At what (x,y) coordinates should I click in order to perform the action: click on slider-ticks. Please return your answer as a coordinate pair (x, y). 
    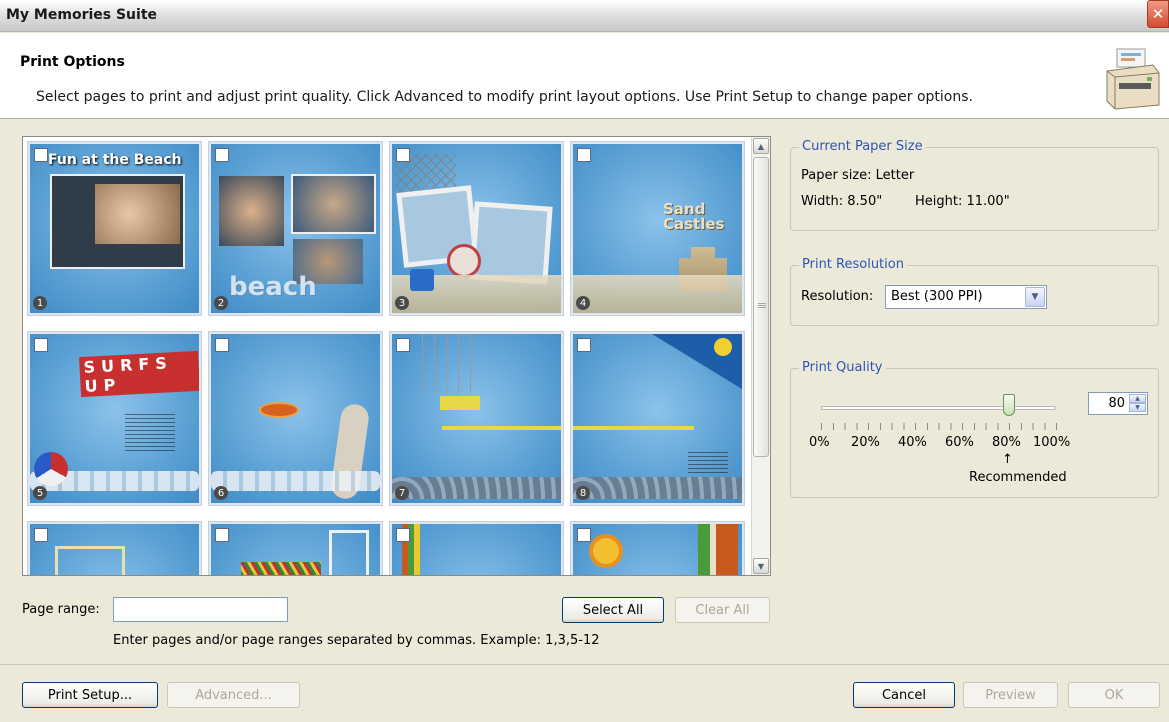
    Looking at the image, I should click on (939, 426).